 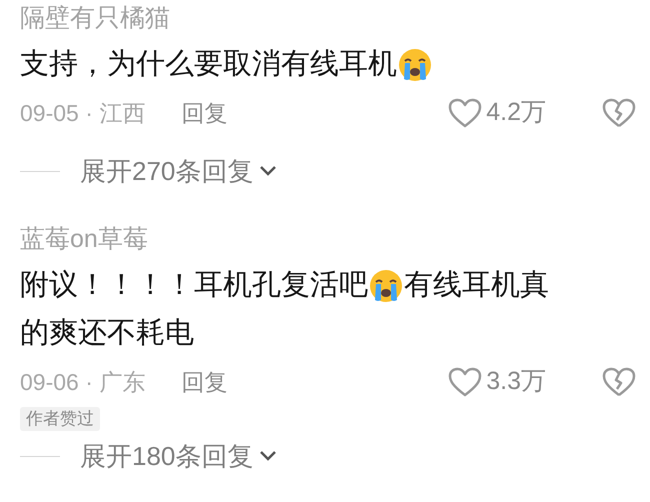 I want to click on comment-text: 的爽还不耗电, so click(x=107, y=334).